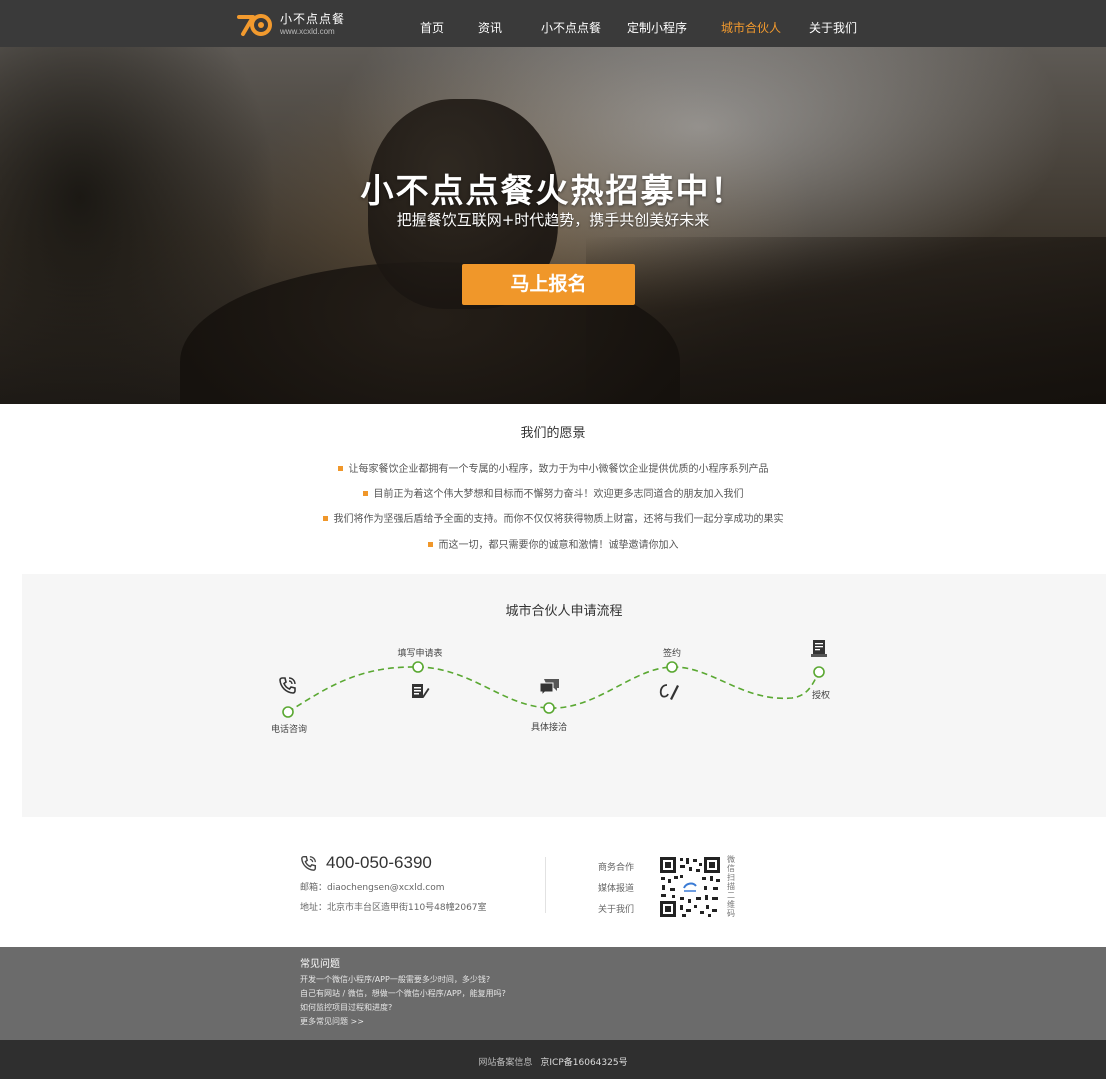  Describe the element at coordinates (833, 27) in the screenshot. I see `nav-item-about: 关于我们` at that location.